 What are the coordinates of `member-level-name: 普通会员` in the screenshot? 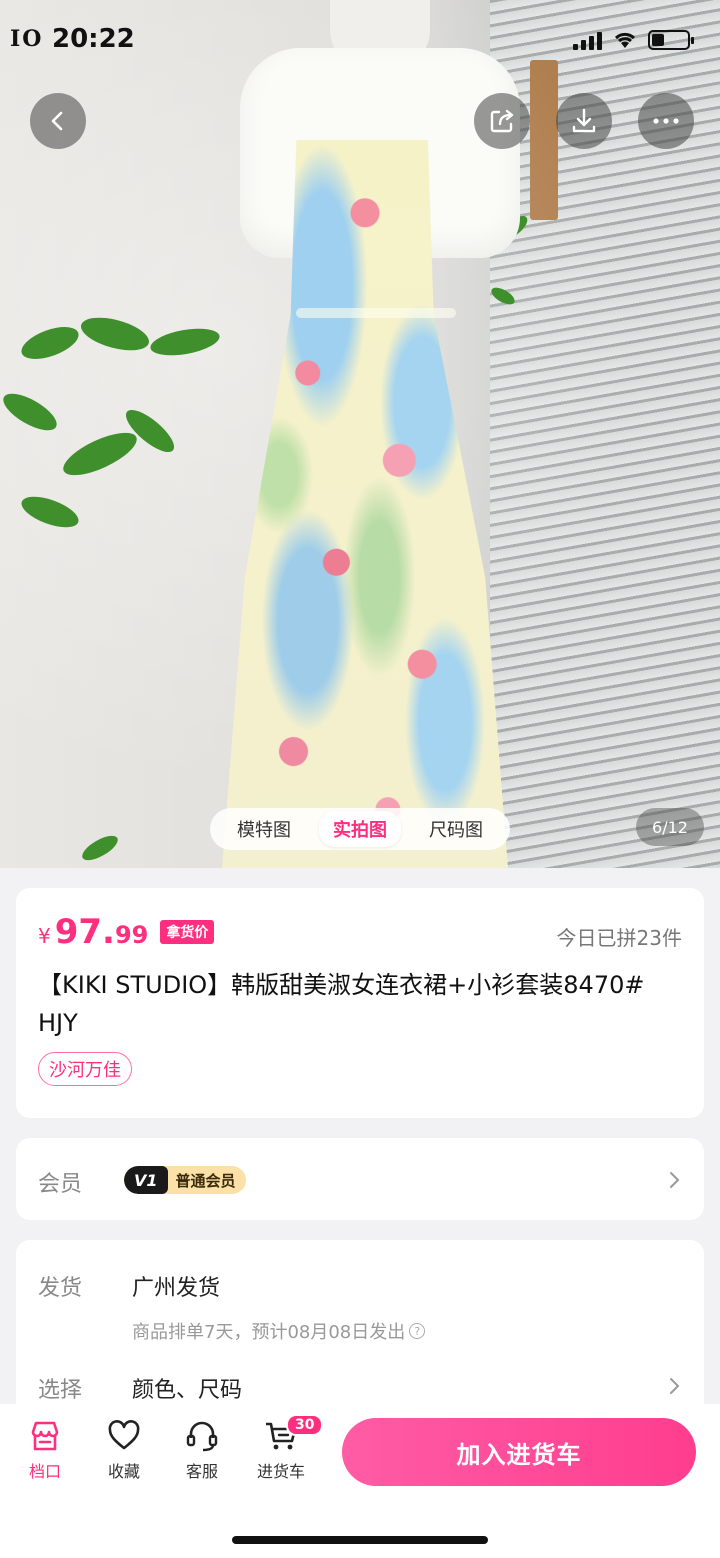 It's located at (205, 1180).